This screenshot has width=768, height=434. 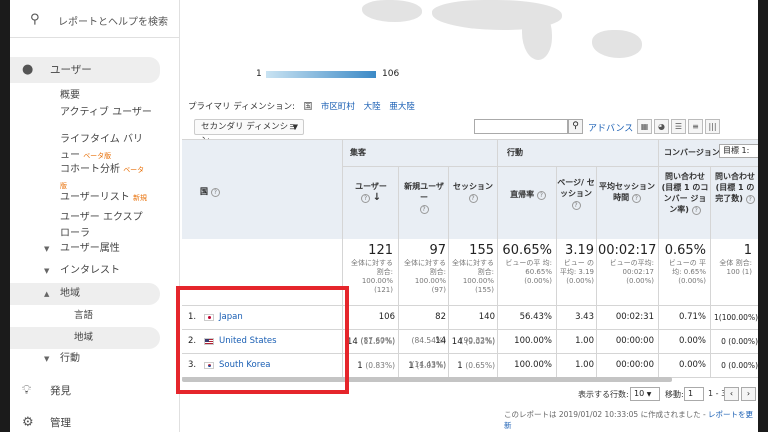 I want to click on prev-page-button: ‹, so click(x=731, y=394).